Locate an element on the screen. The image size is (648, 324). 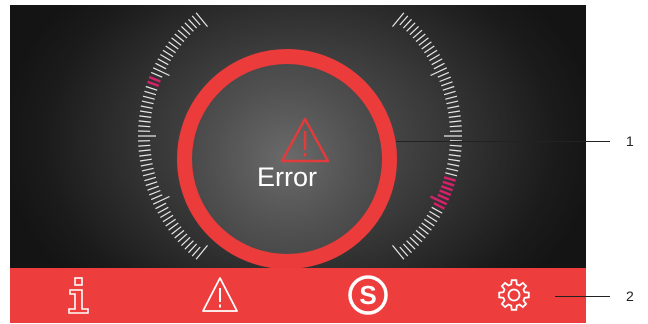
service-button: S is located at coordinates (368, 295).